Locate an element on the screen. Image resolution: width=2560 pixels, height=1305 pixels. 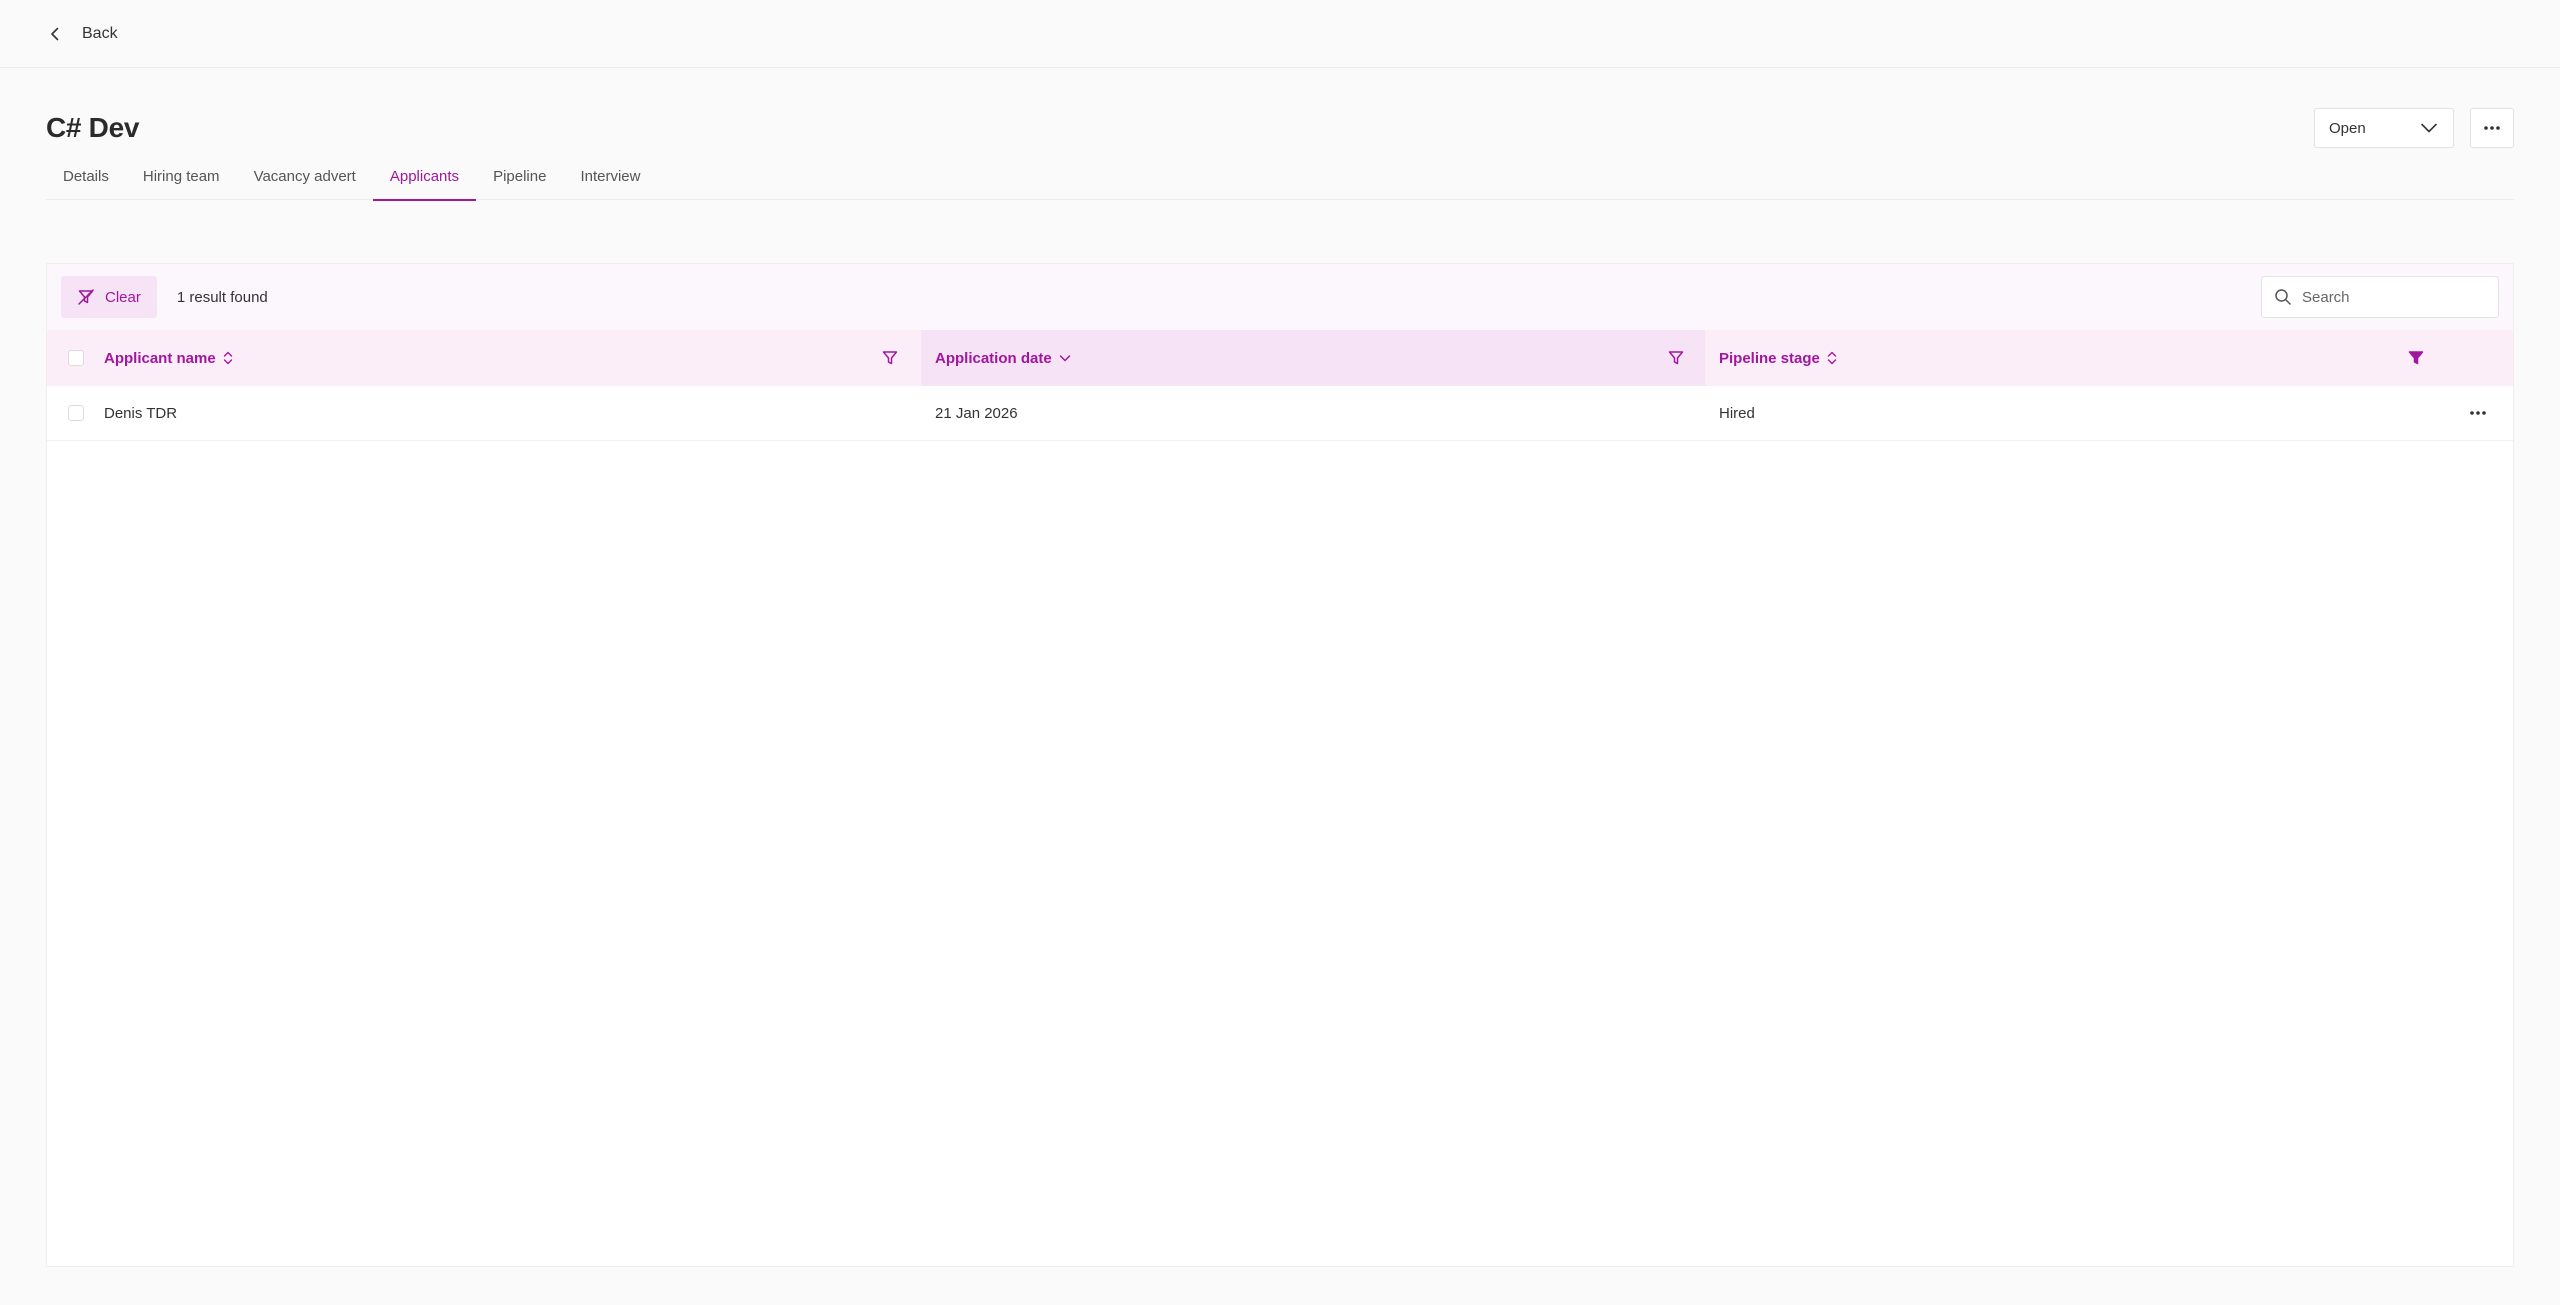
page-title: C# Dev is located at coordinates (93, 127).